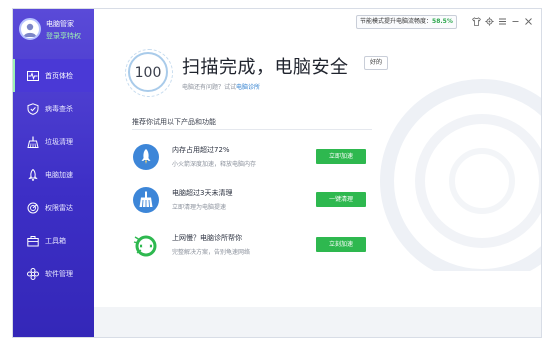 The width and height of the screenshot is (554, 349). I want to click on sidebar-item-antivirus: 病毒查杀, so click(53, 108).